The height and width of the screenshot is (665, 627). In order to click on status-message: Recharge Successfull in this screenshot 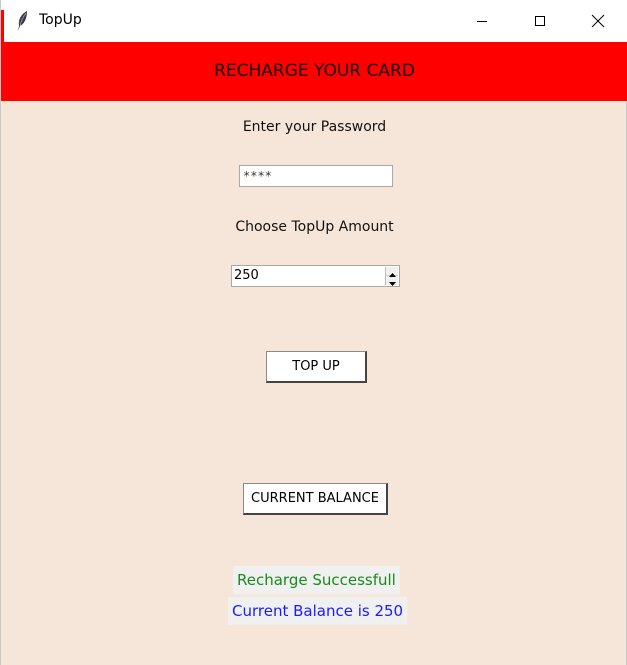, I will do `click(316, 580)`.